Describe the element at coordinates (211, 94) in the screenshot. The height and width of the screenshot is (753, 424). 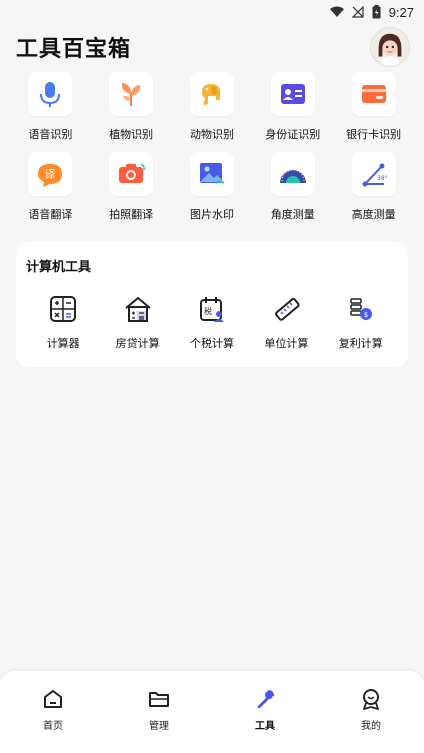
I see `elephant-icon` at that location.